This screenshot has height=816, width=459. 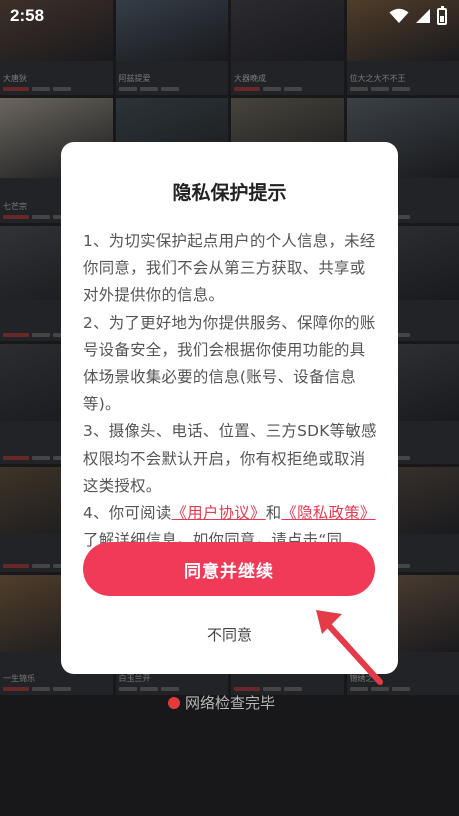 I want to click on toast-dot-icon, so click(x=174, y=702).